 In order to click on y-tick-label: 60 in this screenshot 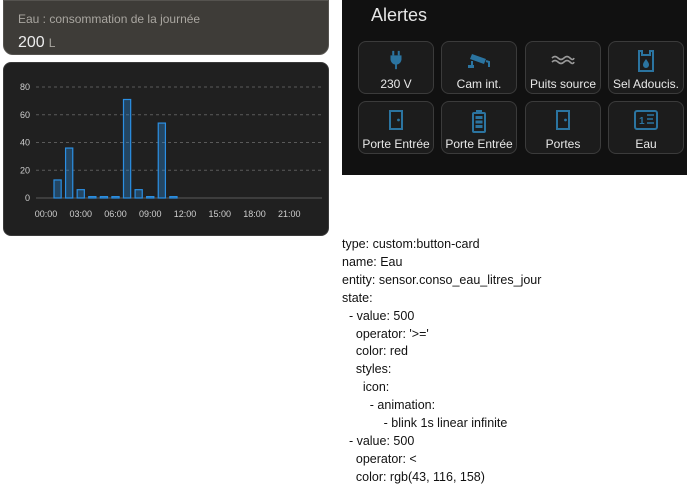, I will do `click(25, 115)`.